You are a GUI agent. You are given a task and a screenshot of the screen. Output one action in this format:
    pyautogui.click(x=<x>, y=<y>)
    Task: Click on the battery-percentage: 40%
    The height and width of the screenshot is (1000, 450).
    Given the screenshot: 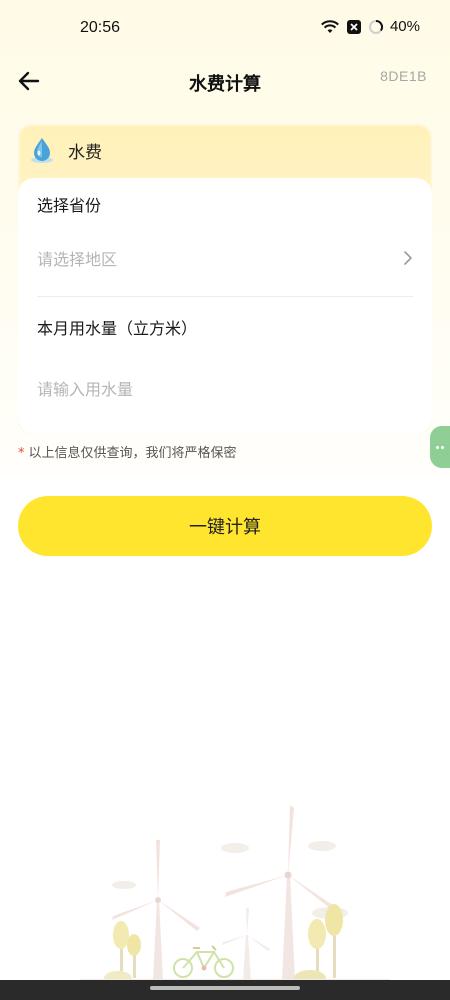 What is the action you would take?
    pyautogui.click(x=404, y=26)
    